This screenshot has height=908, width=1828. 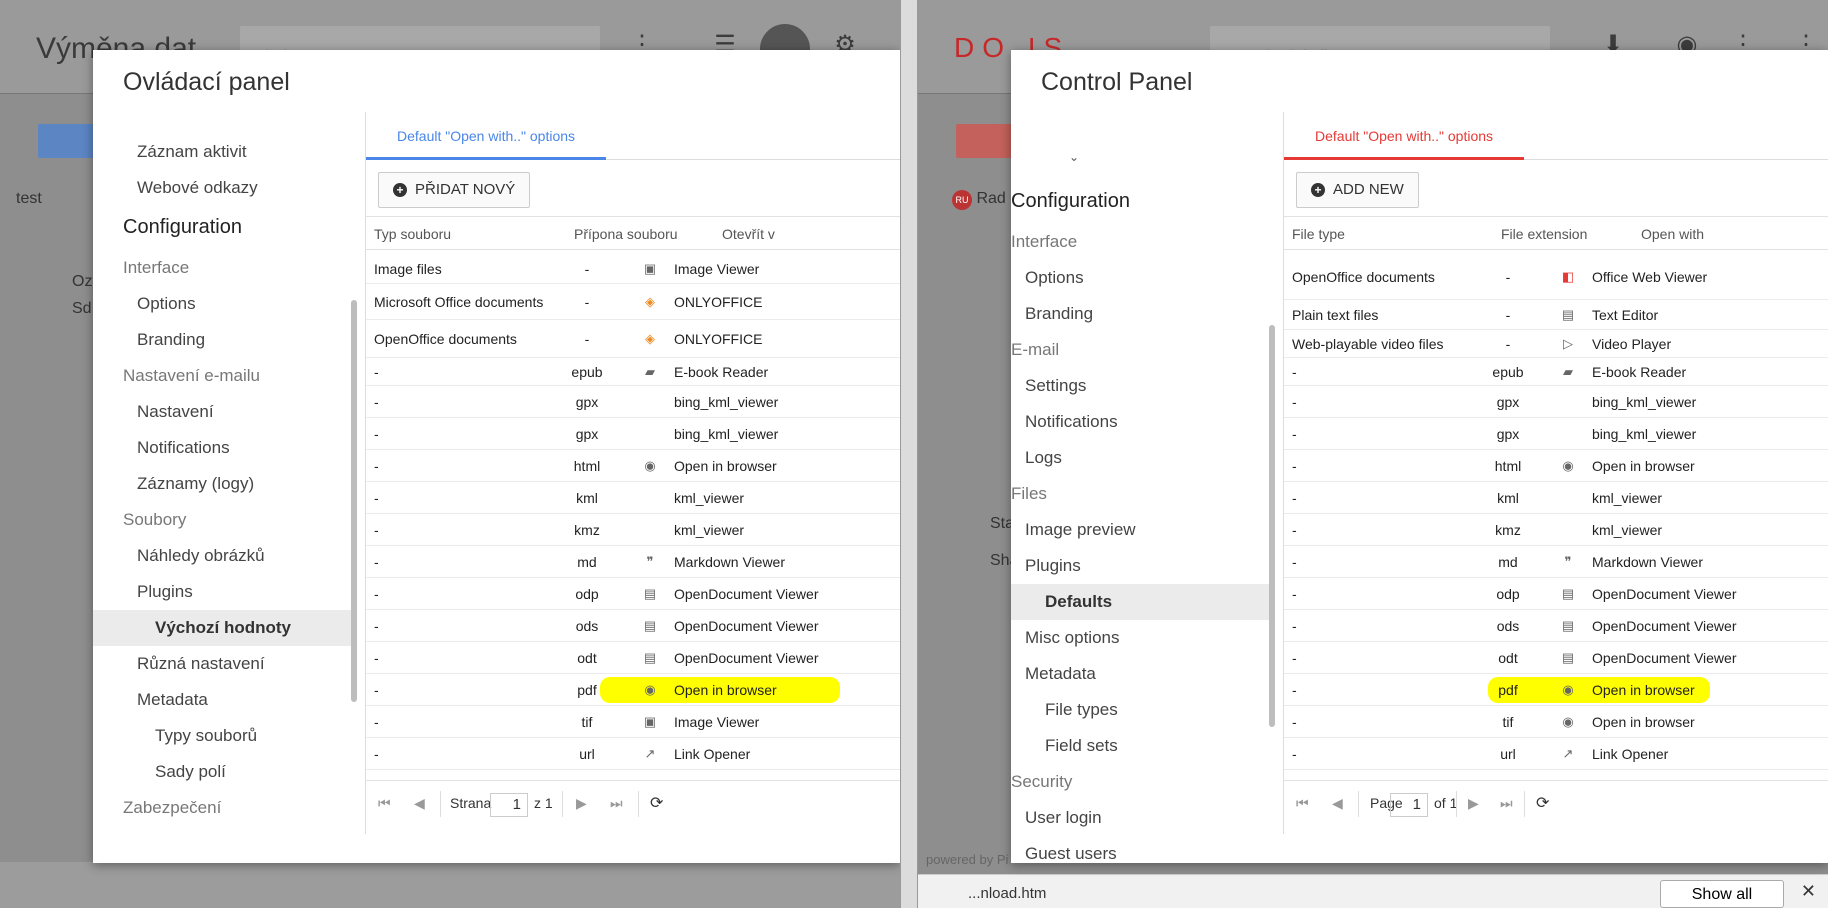 I want to click on nav-item-guest-users: Guest users, so click(x=1143, y=853).